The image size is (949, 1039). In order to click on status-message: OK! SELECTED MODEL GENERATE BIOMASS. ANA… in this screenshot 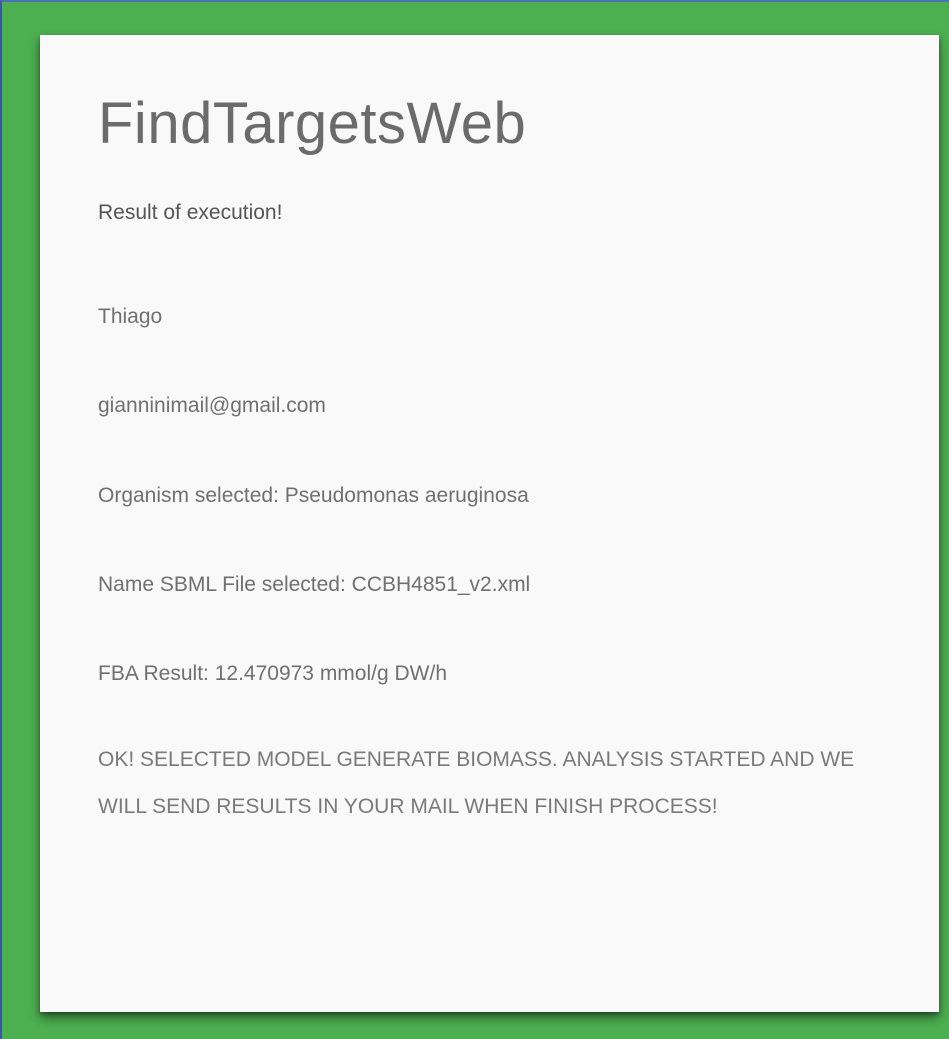, I will do `click(476, 783)`.